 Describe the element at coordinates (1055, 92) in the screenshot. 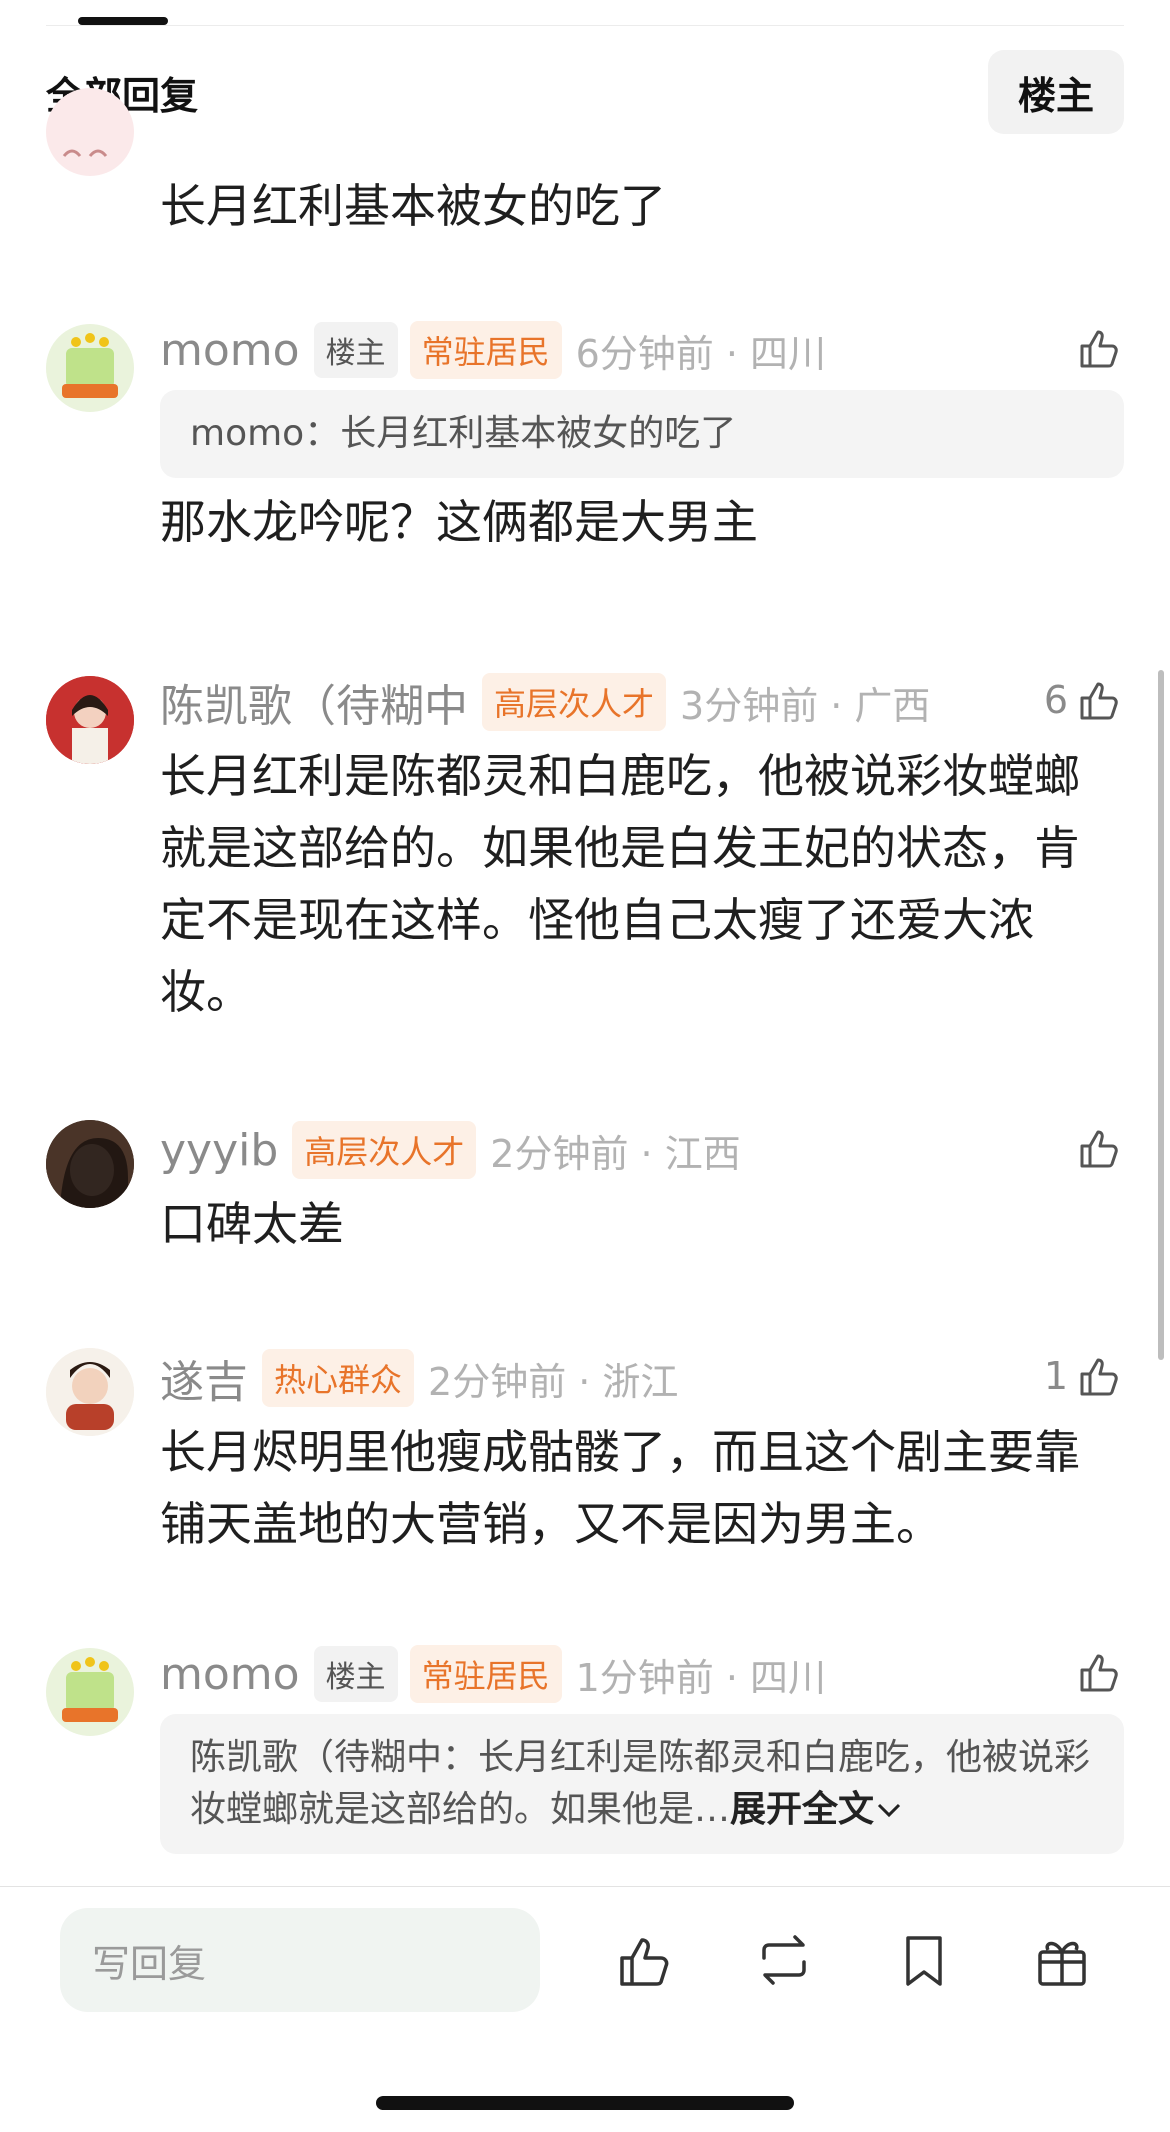

I see `op-only-filter-button: 楼主` at that location.